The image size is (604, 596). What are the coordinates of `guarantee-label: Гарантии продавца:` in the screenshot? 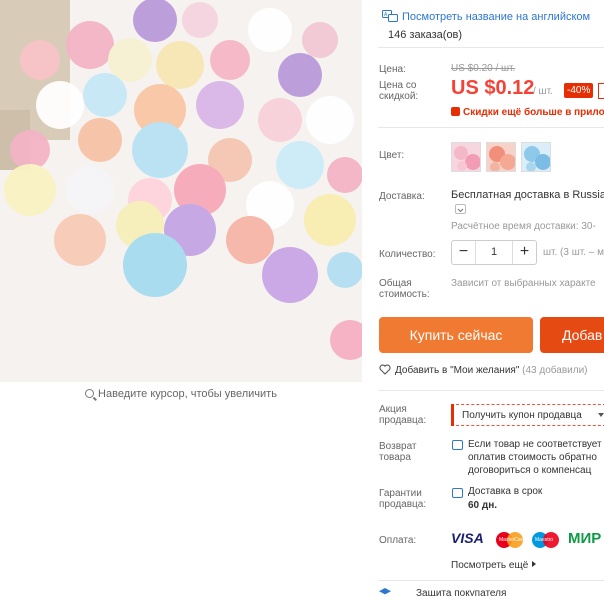 It's located at (403, 499).